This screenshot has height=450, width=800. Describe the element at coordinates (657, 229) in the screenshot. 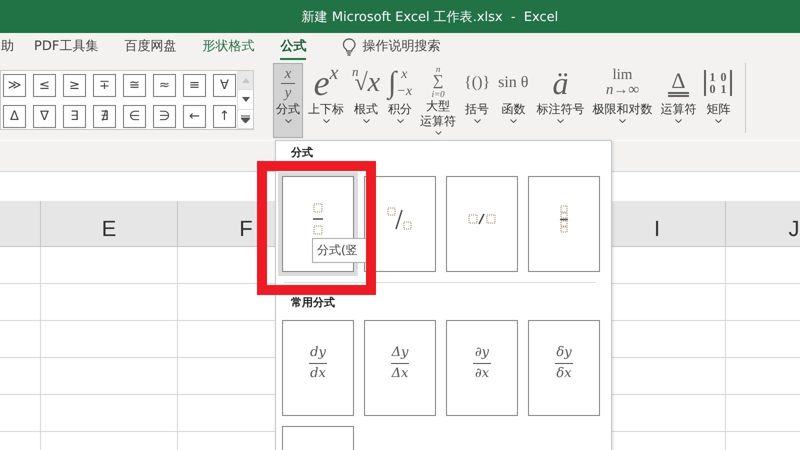

I see `column-header: I` at that location.